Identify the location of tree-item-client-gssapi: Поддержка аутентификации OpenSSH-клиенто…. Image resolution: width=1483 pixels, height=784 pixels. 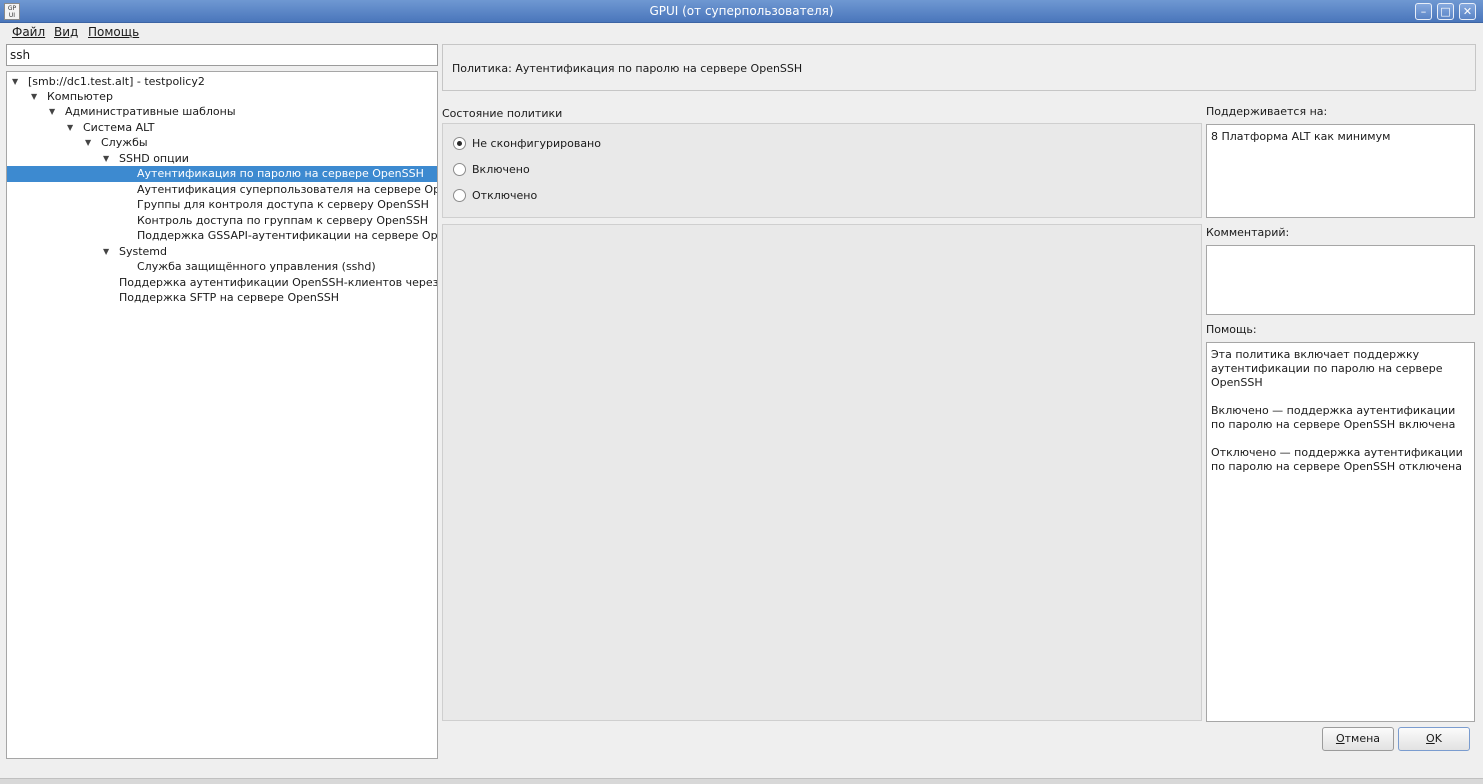
(222, 283).